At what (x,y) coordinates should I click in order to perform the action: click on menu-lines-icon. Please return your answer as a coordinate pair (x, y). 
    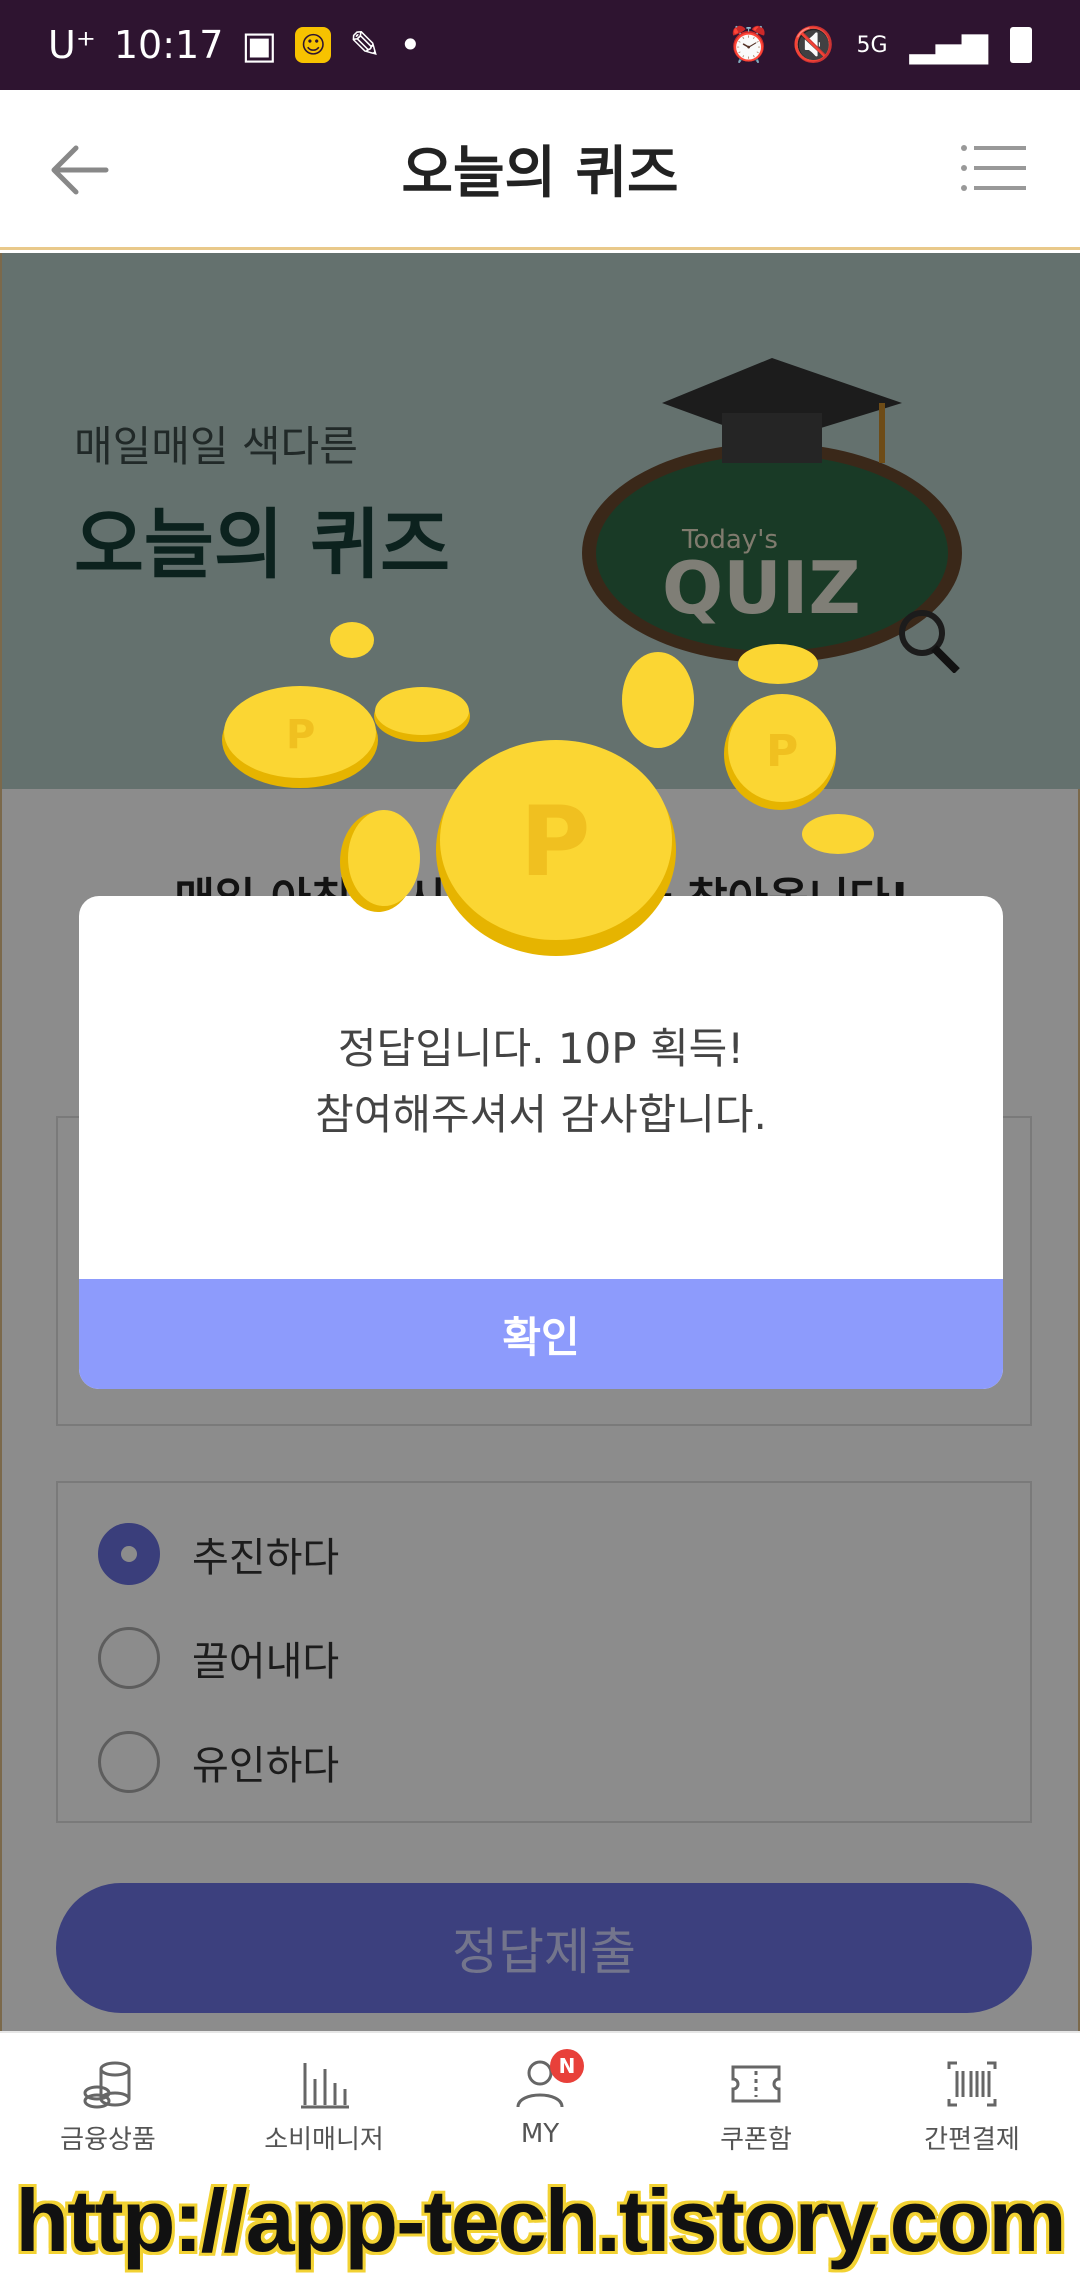
    Looking at the image, I should click on (993, 168).